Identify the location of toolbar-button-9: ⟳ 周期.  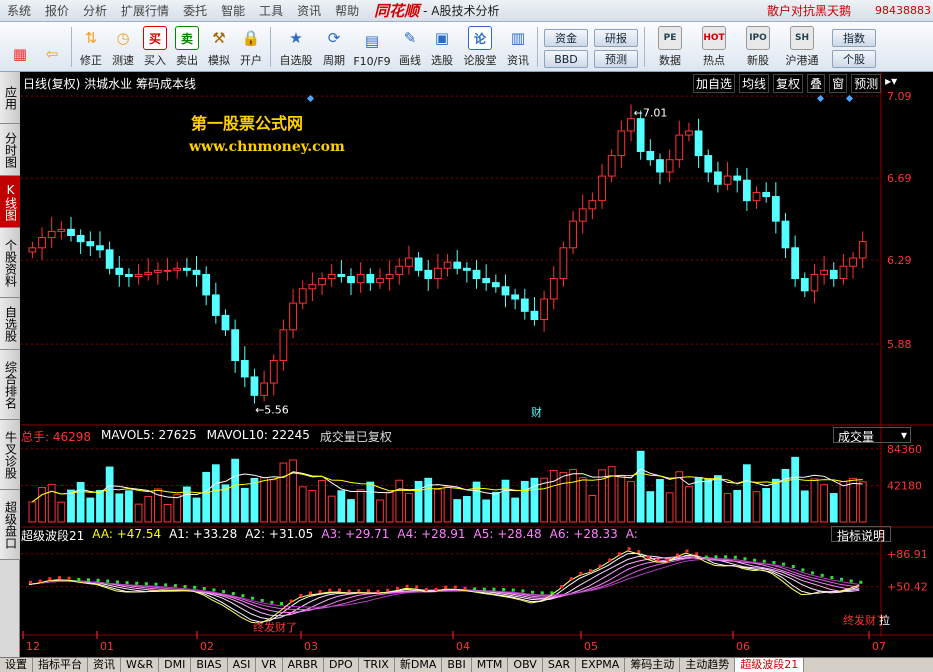
(334, 47).